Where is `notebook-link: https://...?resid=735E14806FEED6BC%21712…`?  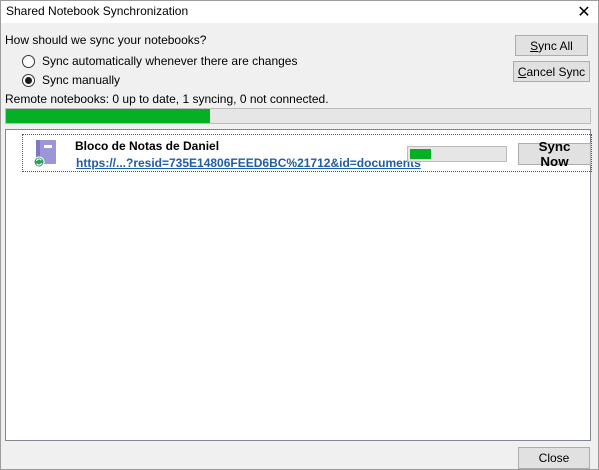 notebook-link: https://...?resid=735E14806FEED6BC%21712… is located at coordinates (248, 163).